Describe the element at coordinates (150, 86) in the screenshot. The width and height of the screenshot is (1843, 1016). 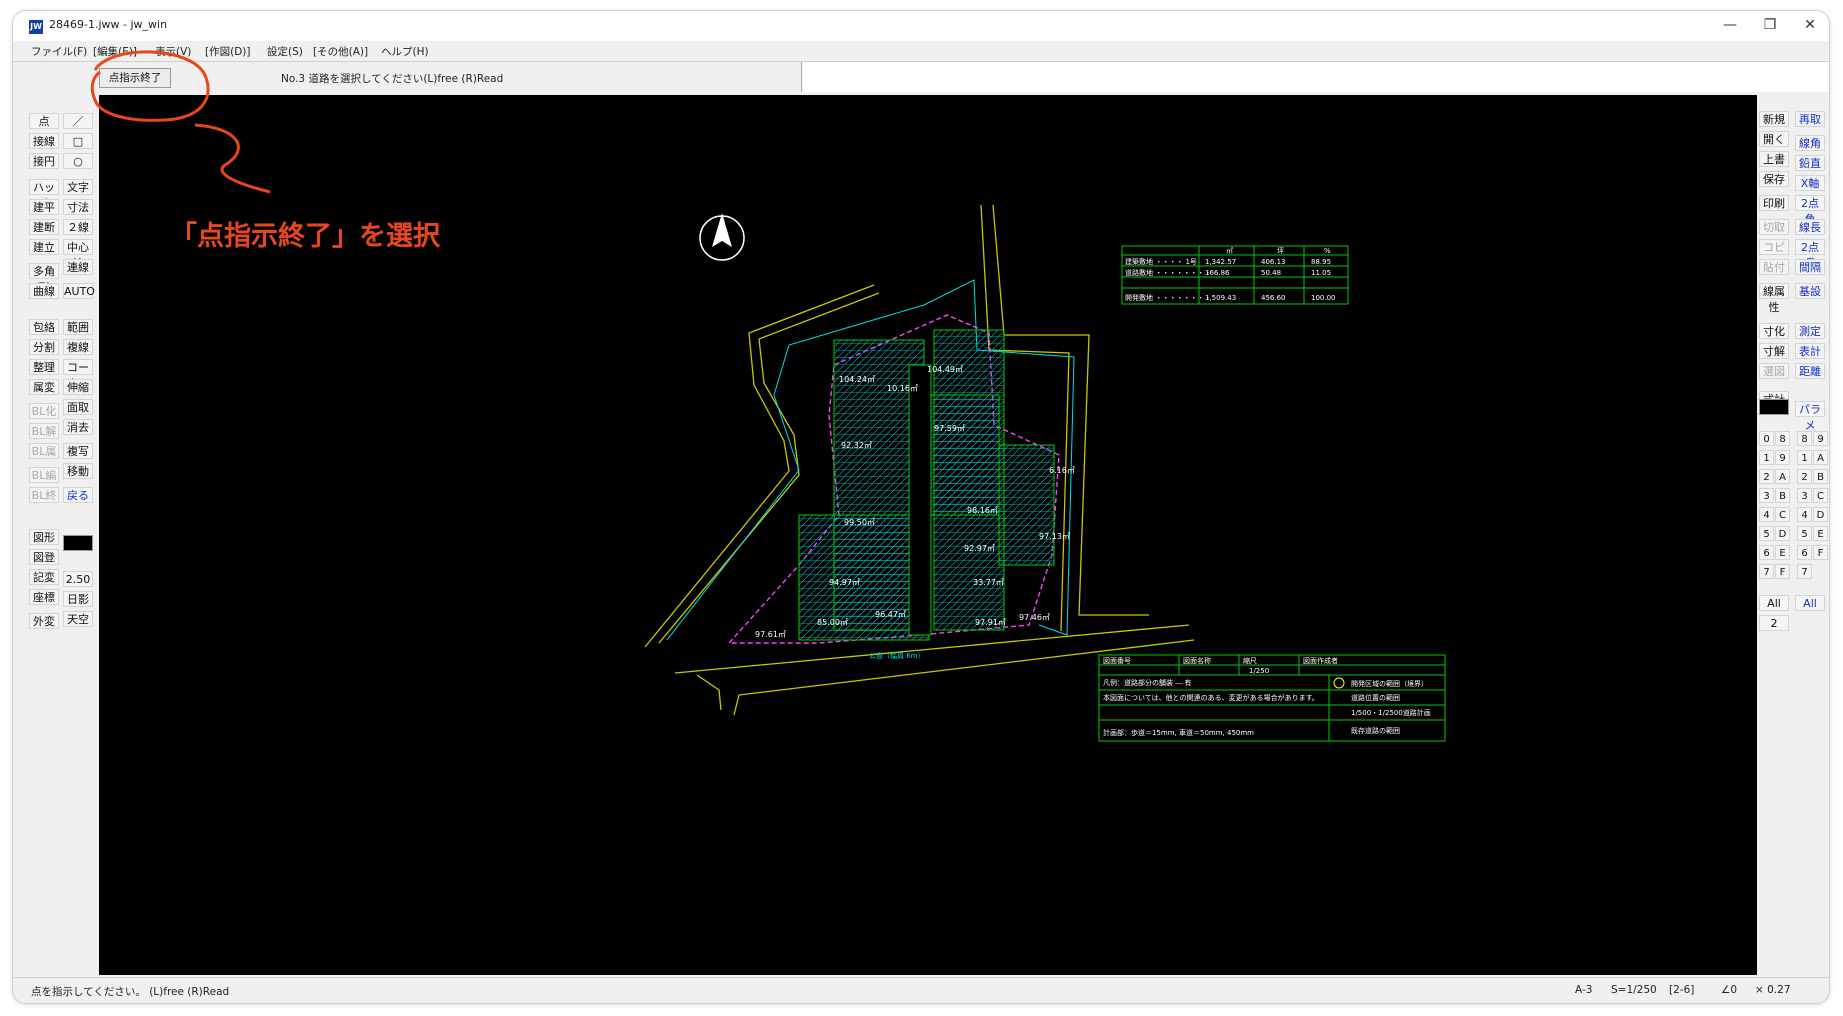
I see `highlight-circle` at that location.